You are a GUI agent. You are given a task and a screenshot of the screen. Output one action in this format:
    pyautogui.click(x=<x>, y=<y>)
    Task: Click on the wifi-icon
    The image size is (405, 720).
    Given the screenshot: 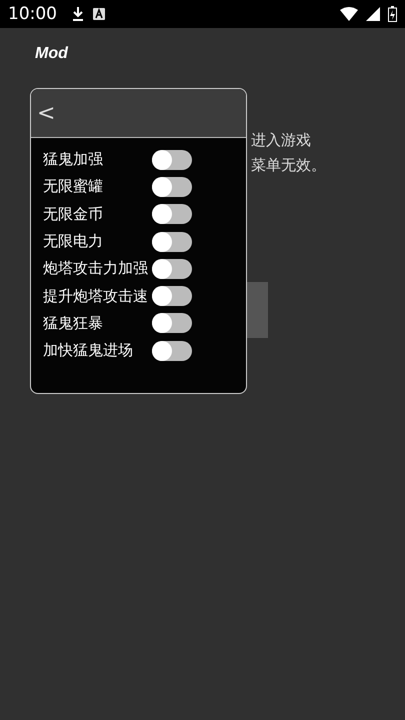 What is the action you would take?
    pyautogui.click(x=349, y=14)
    